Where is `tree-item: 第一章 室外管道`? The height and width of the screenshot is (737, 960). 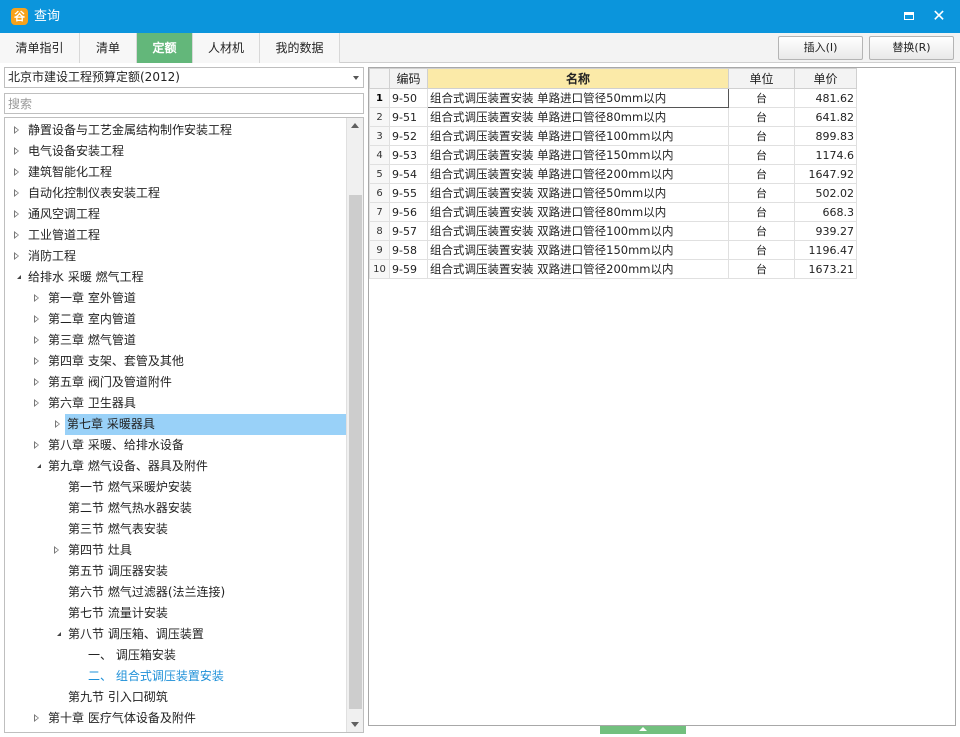
tree-item: 第一章 室外管道 is located at coordinates (176, 298).